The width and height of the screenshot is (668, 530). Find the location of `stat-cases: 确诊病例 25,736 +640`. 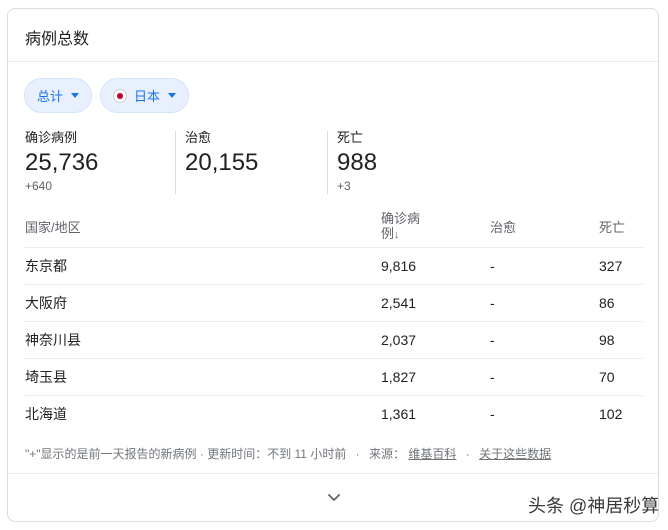

stat-cases: 确诊病例 25,736 +640 is located at coordinates (61, 162).